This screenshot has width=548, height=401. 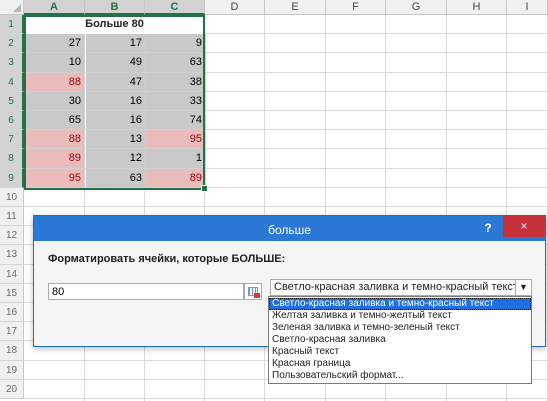 What do you see at coordinates (295, 7) in the screenshot?
I see `column-header-e: E` at bounding box center [295, 7].